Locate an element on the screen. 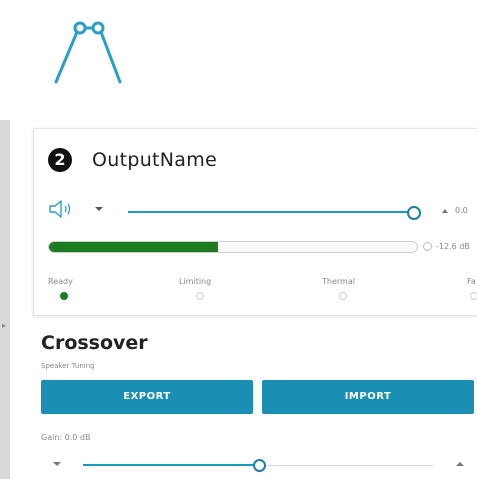 This screenshot has height=479, width=477. gain-slider-thumb is located at coordinates (259, 465).